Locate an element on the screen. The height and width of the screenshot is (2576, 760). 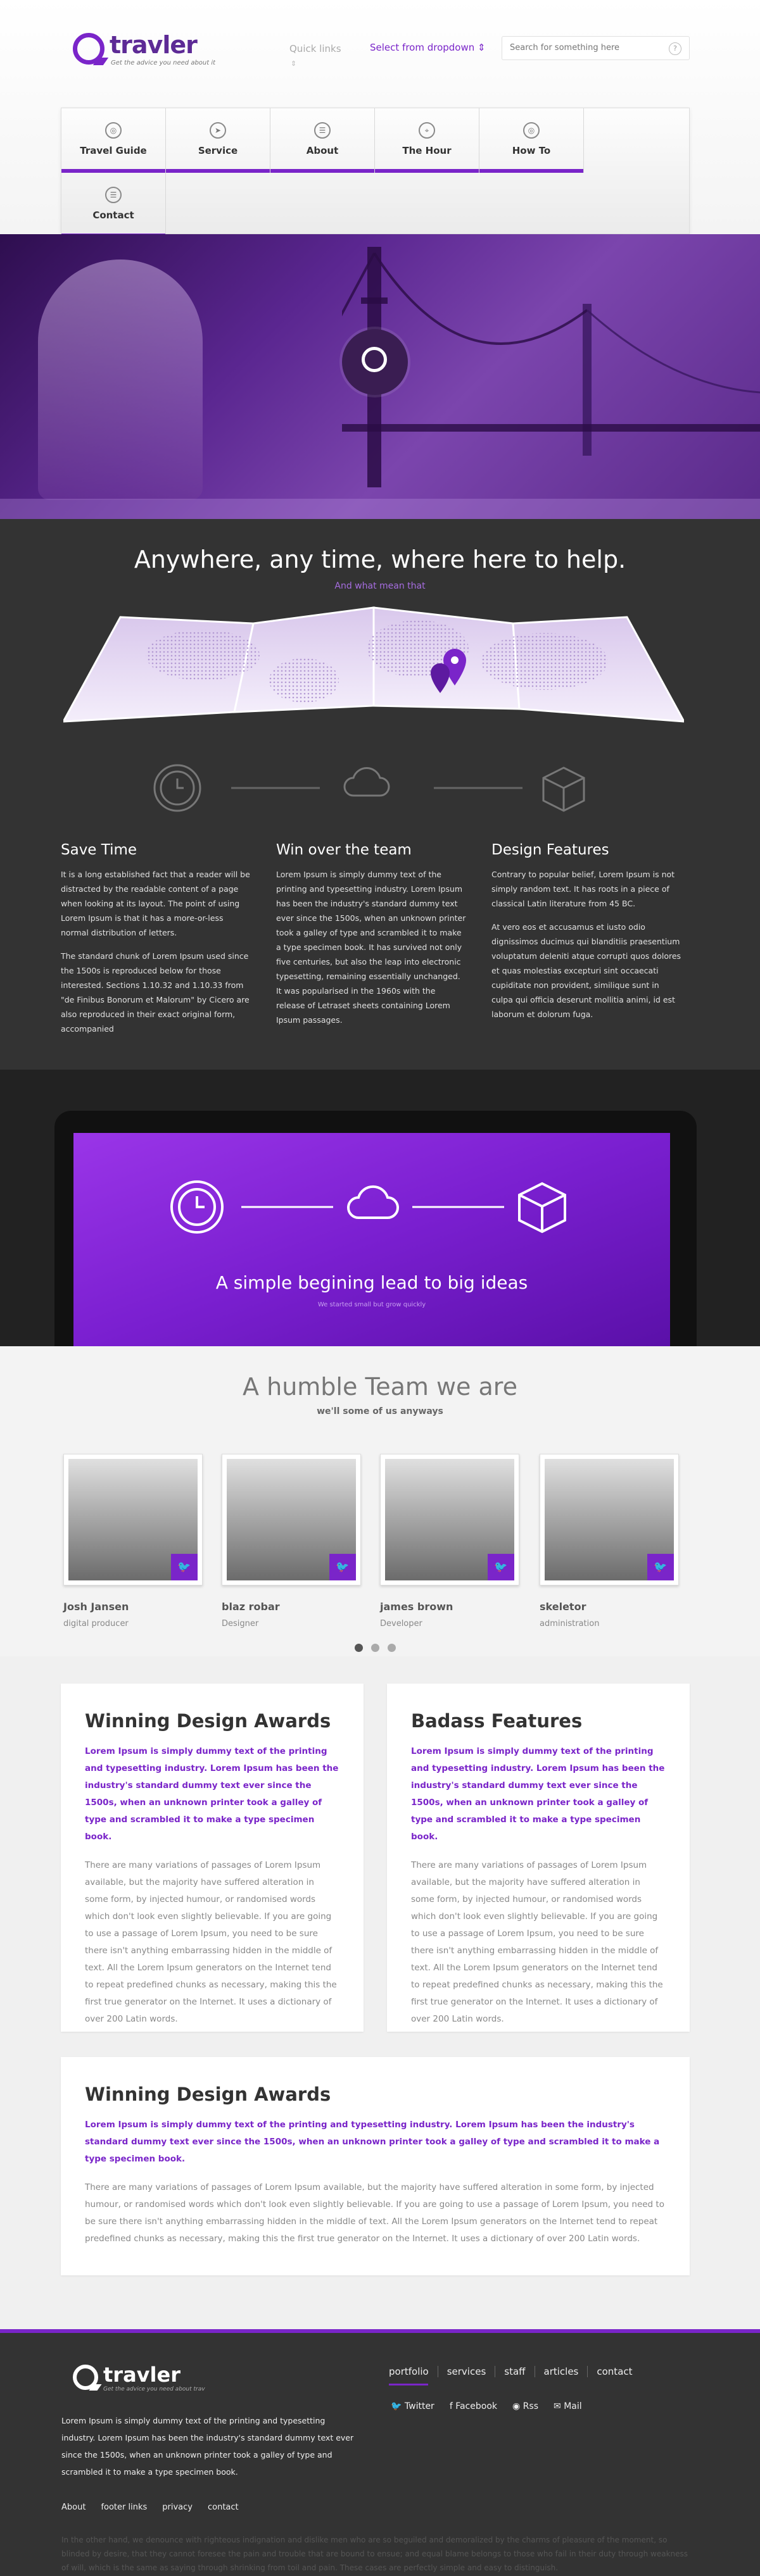
nav-label: How To is located at coordinates (531, 150).